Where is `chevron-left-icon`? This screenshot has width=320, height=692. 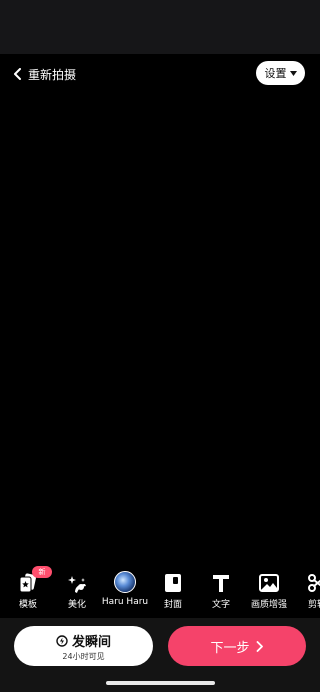 chevron-left-icon is located at coordinates (17, 74).